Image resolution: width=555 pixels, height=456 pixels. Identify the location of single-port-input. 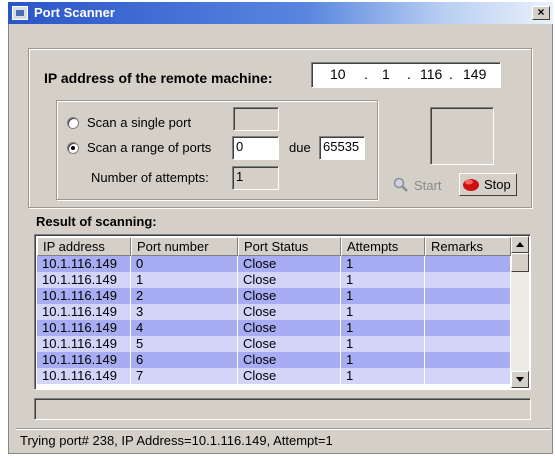
(256, 119).